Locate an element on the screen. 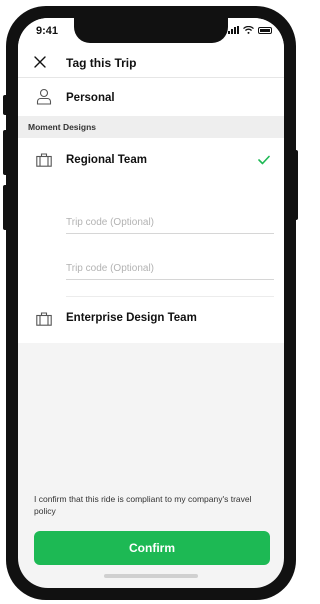 Image resolution: width=320 pixels, height=604 pixels. notch is located at coordinates (151, 30).